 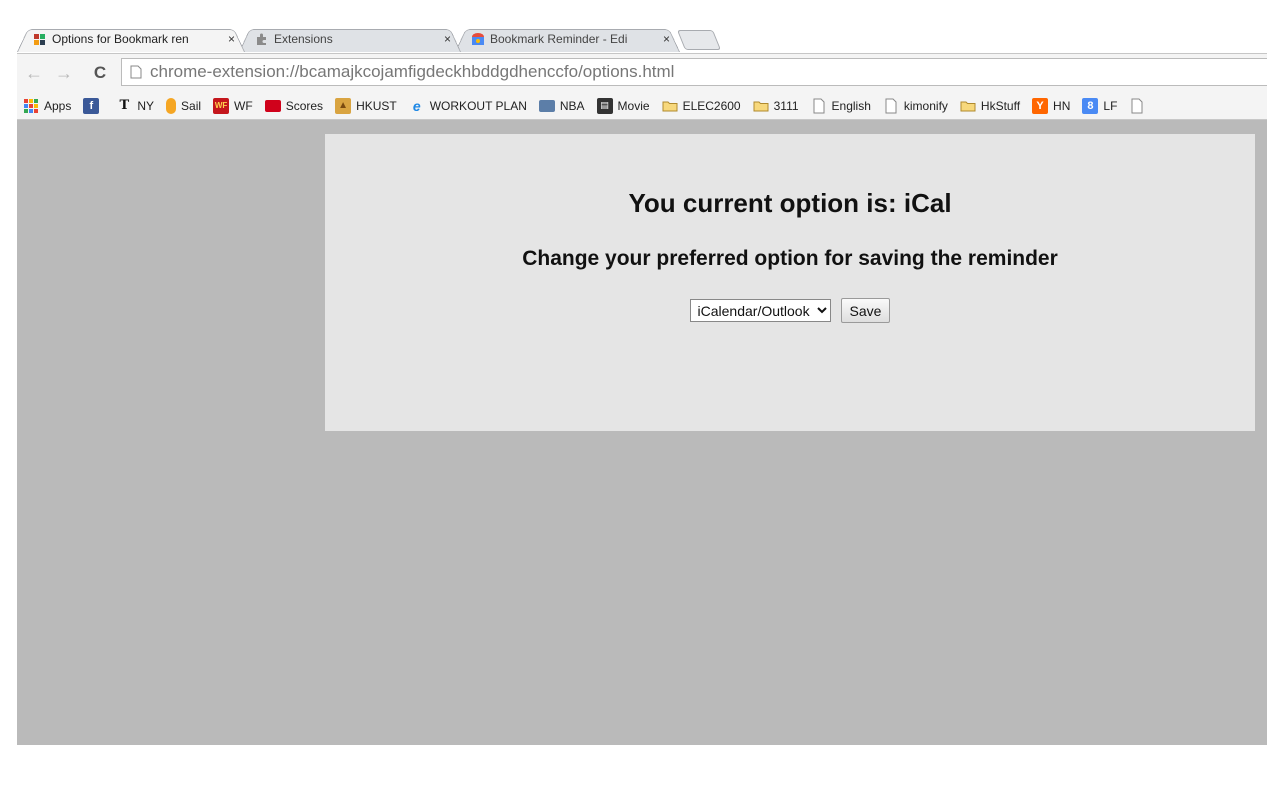 What do you see at coordinates (64, 73) in the screenshot?
I see `forward-arrow-icon: →` at bounding box center [64, 73].